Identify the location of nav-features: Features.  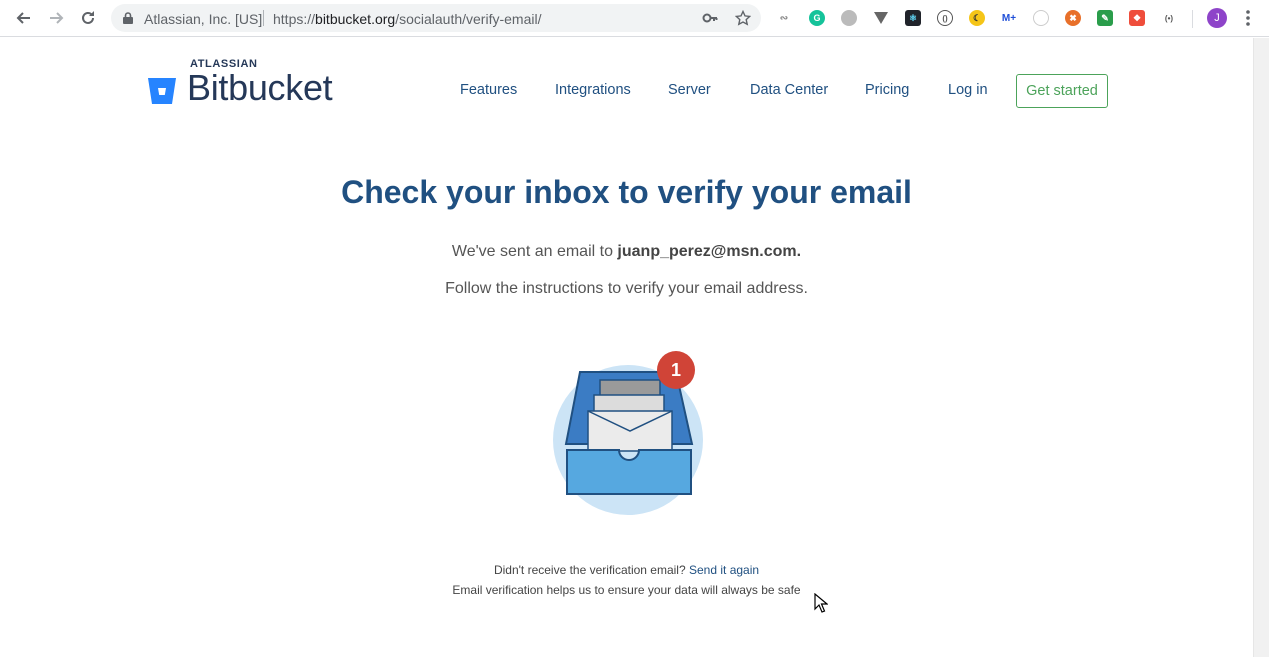
(488, 90).